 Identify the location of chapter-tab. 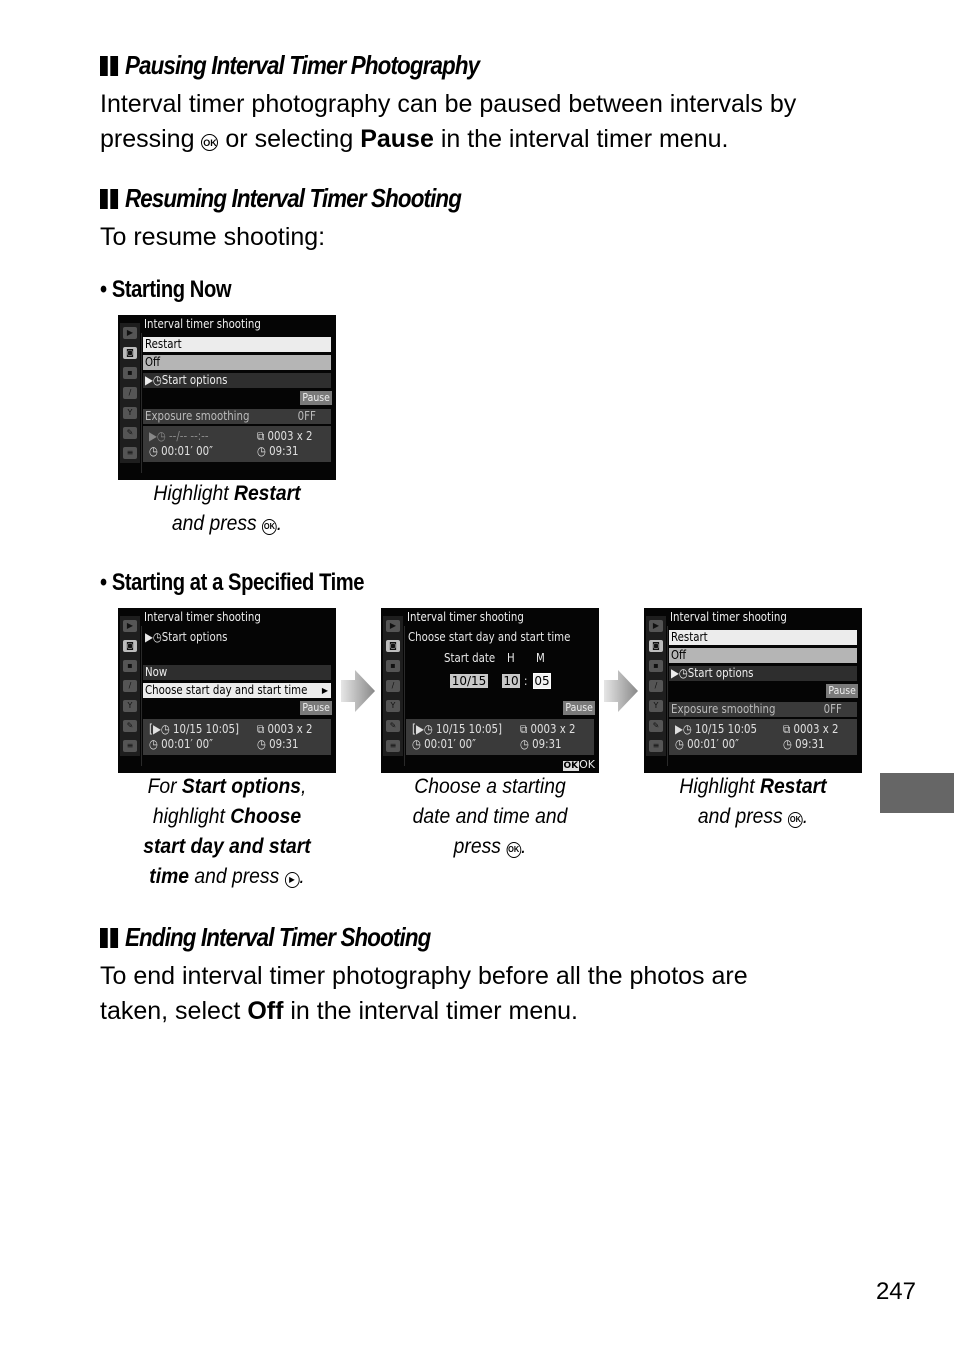
(917, 793).